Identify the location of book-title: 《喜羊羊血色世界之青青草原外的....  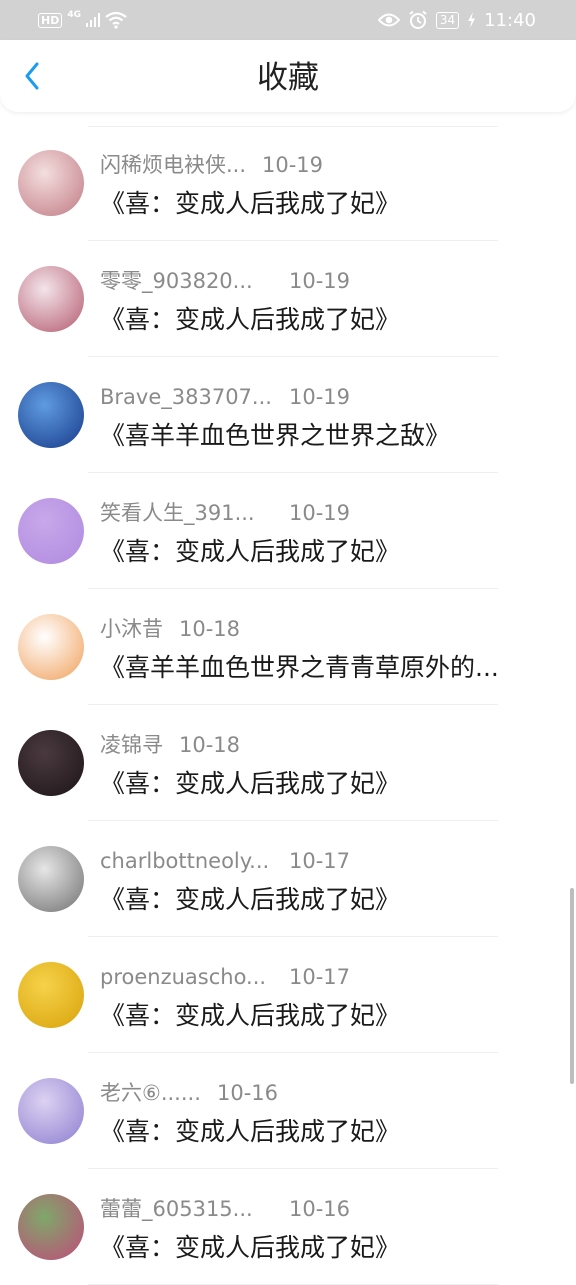
(299, 668).